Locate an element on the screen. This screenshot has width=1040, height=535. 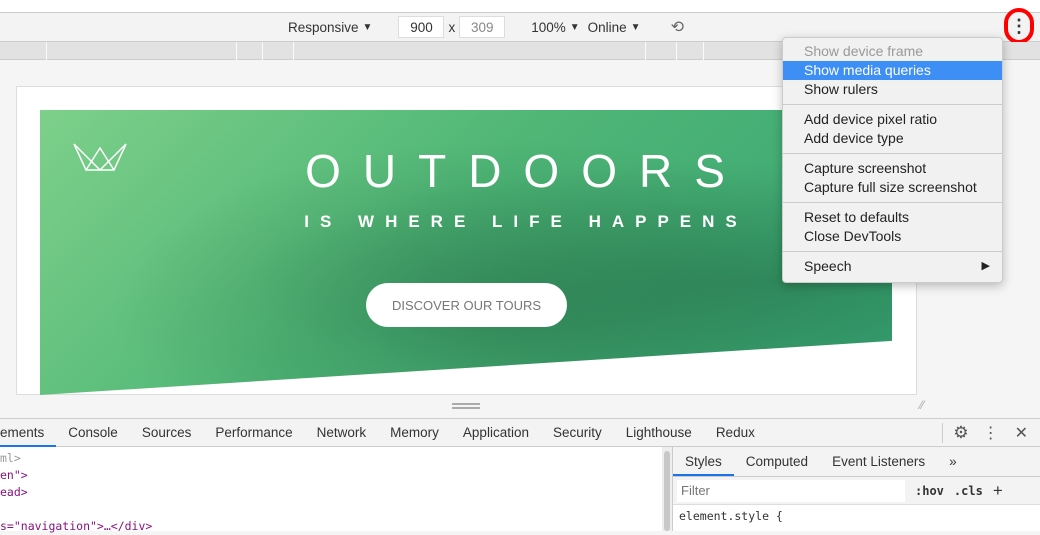
menu-item-add-device-pixel-ratio: Add device pixel ratio is located at coordinates (892, 119).